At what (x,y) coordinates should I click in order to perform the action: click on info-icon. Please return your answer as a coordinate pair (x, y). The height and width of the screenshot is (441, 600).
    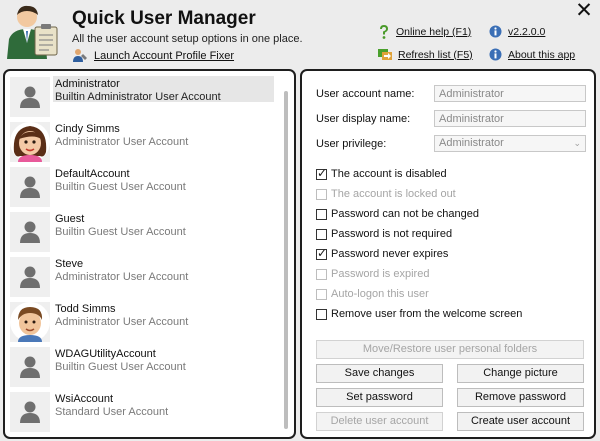
    Looking at the image, I should click on (495, 31).